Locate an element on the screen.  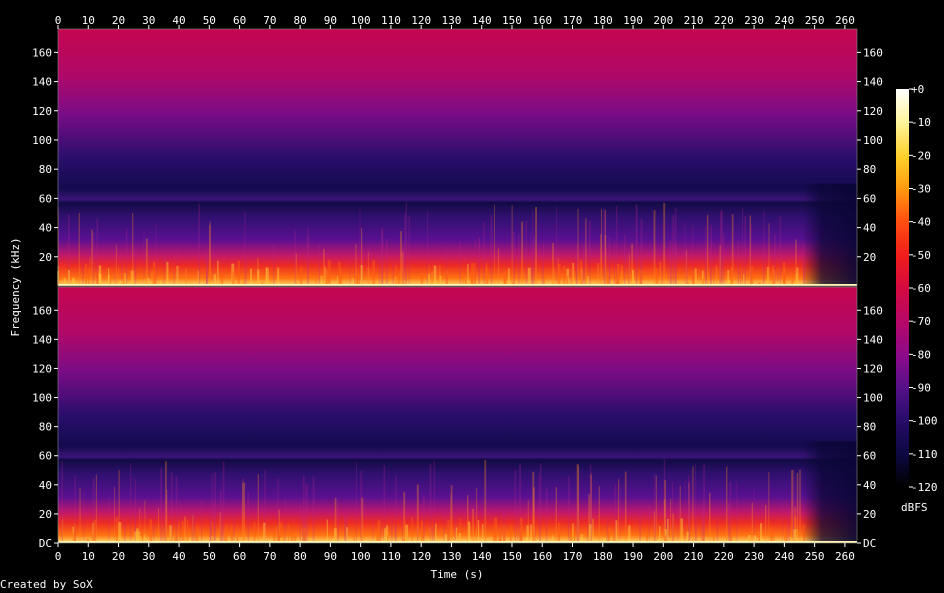
colorbar-tick-label: -70 is located at coordinates (921, 321).